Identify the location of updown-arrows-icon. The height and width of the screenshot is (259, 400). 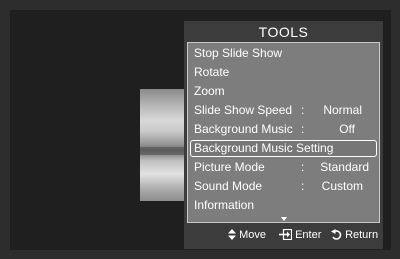
(232, 234).